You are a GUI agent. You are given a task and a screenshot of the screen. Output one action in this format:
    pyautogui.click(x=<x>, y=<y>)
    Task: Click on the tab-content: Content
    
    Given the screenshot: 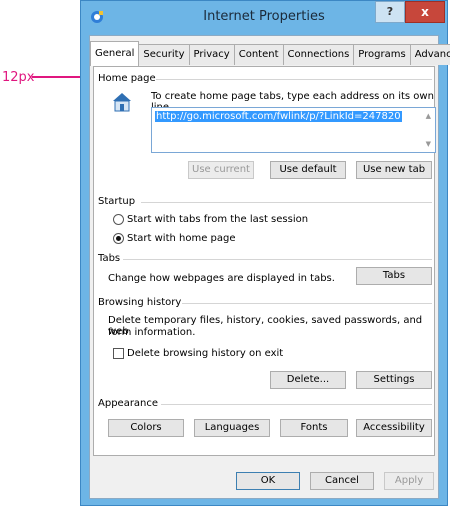 What is the action you would take?
    pyautogui.click(x=258, y=54)
    